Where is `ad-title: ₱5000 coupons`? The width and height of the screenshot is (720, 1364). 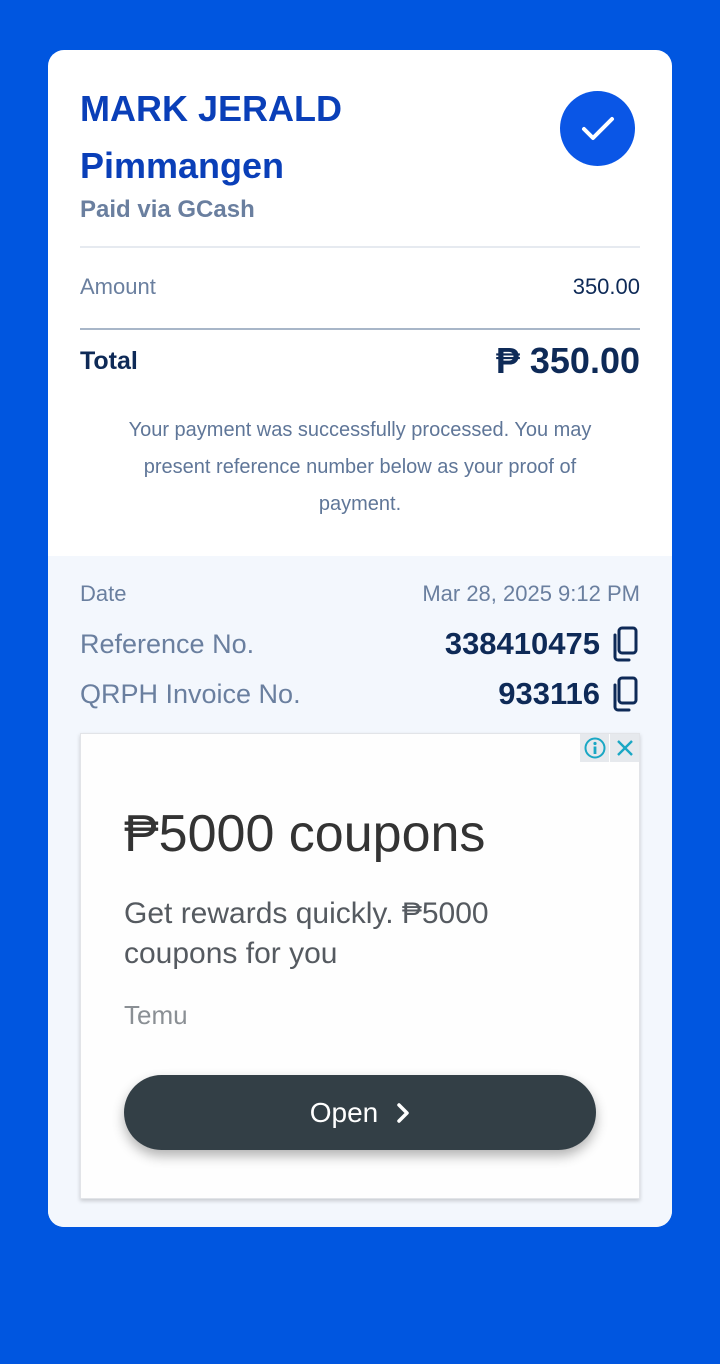
ad-title: ₱5000 coupons is located at coordinates (304, 834).